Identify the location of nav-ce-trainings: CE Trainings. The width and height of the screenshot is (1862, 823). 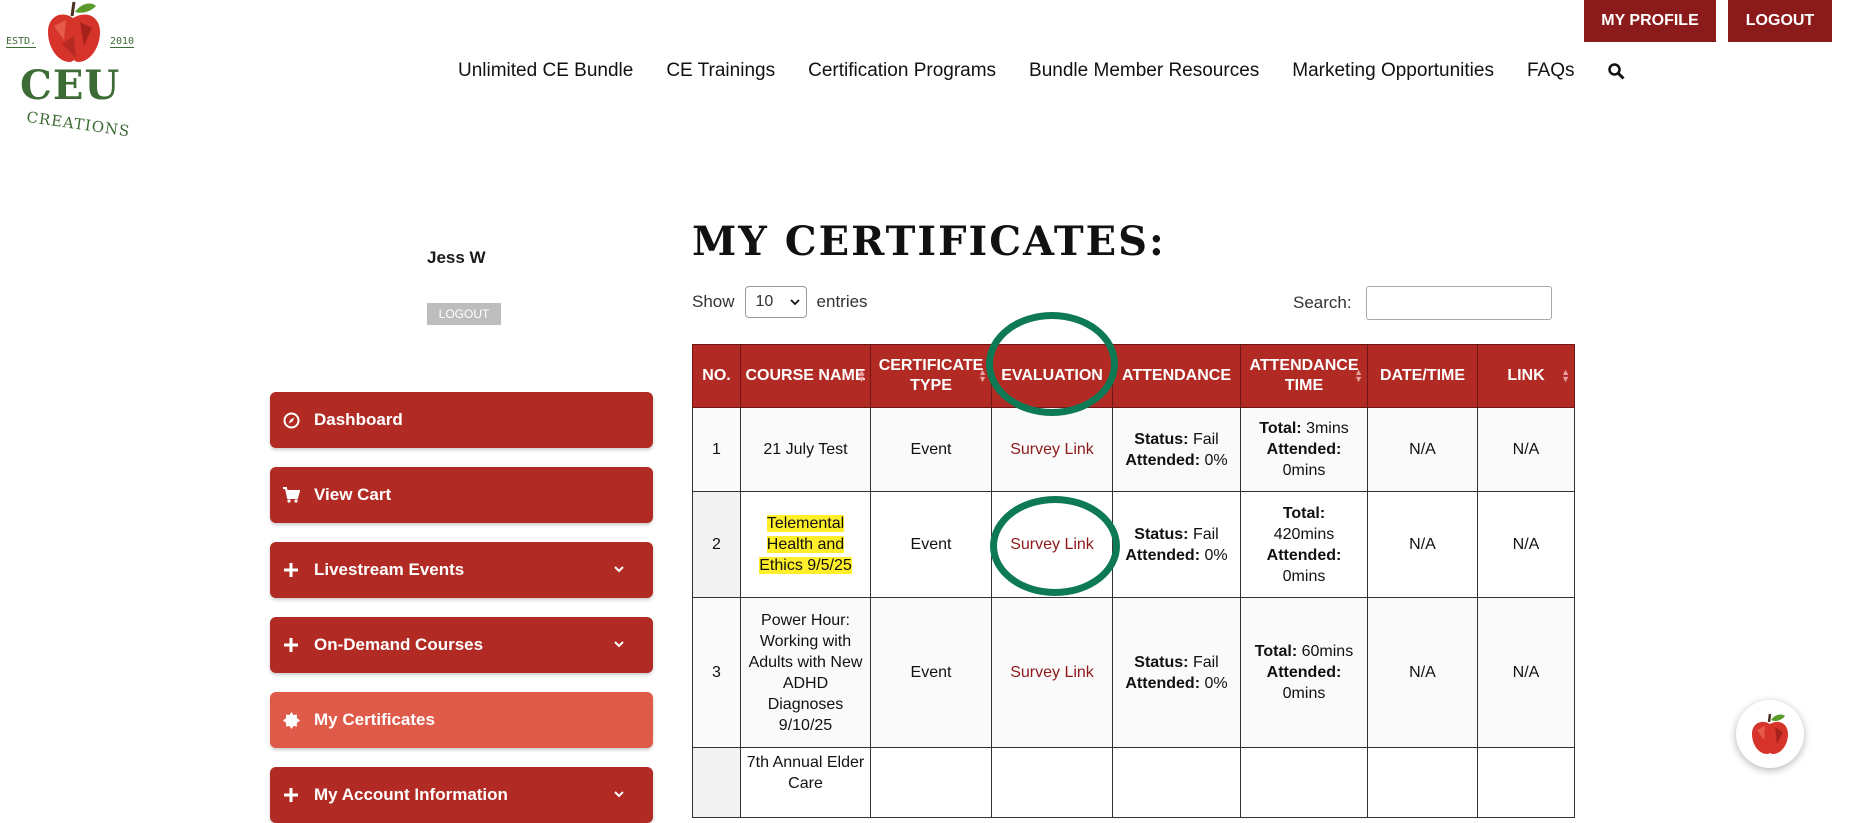
(720, 71).